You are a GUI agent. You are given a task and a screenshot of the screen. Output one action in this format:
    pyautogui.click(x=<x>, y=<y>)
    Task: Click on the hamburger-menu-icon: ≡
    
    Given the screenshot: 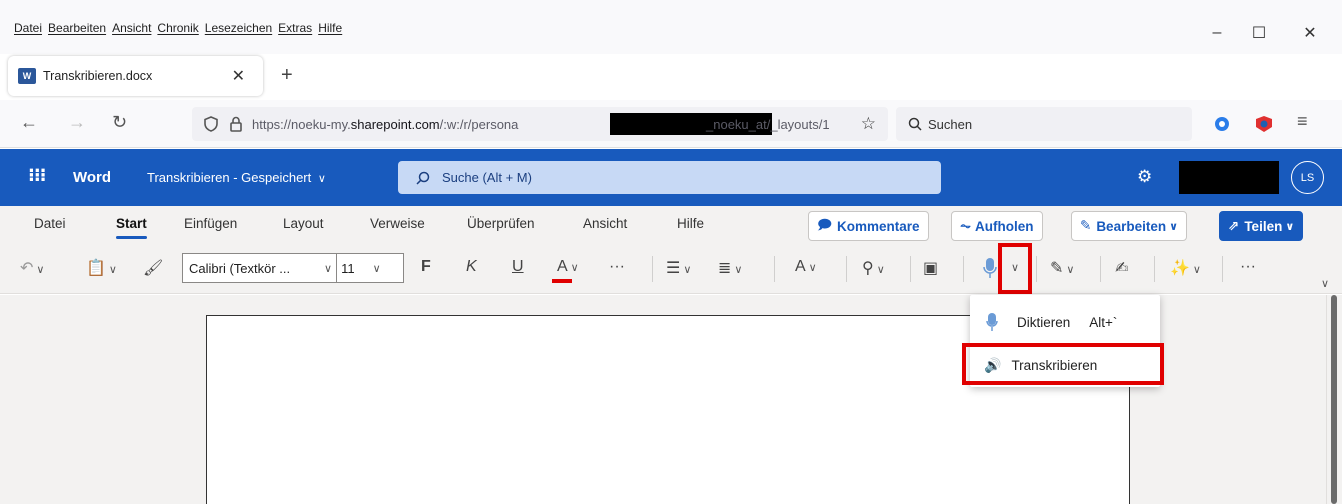 What is the action you would take?
    pyautogui.click(x=1302, y=121)
    